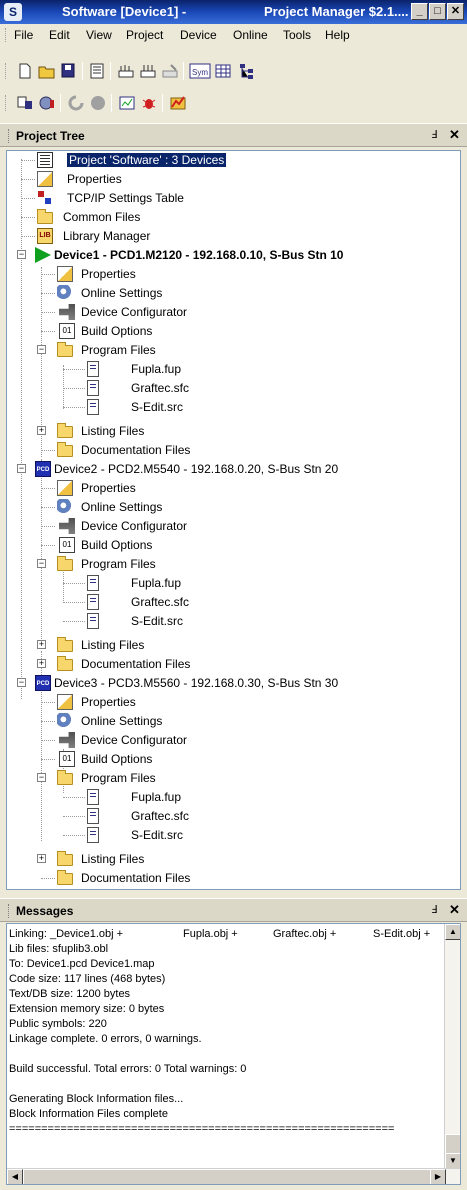 Image resolution: width=467 pixels, height=1190 pixels. Describe the element at coordinates (452, 1161) in the screenshot. I see `scroll-down-icon: ▼` at that location.